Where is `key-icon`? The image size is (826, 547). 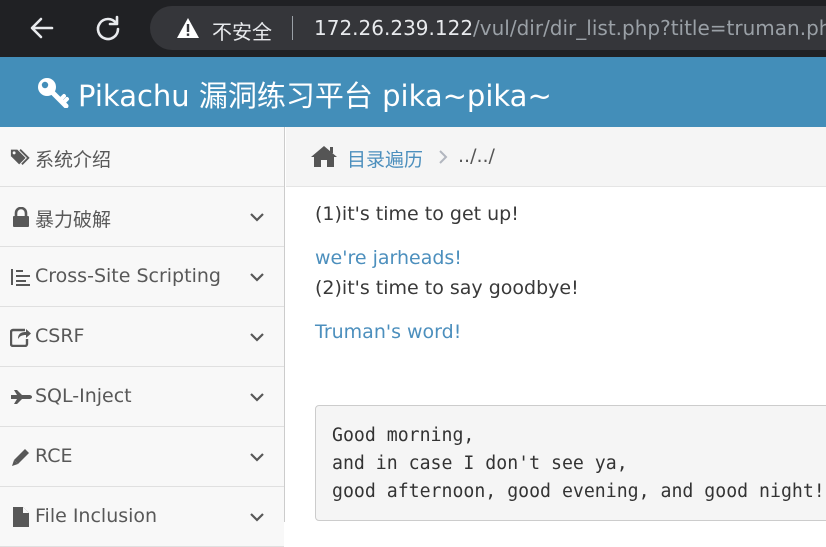 key-icon is located at coordinates (53, 93).